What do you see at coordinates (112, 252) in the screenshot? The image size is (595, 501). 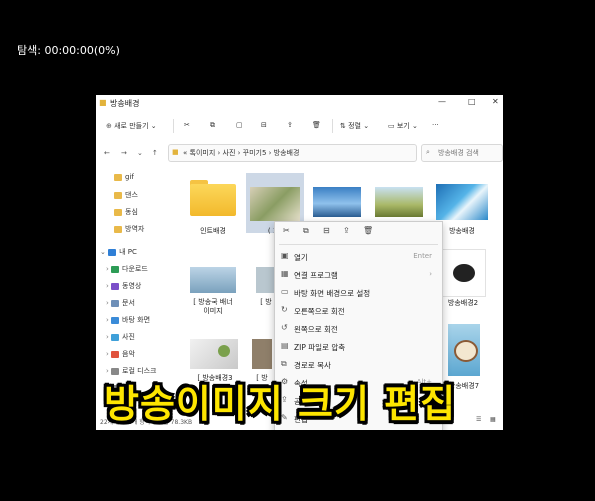 I see `pc-icon` at bounding box center [112, 252].